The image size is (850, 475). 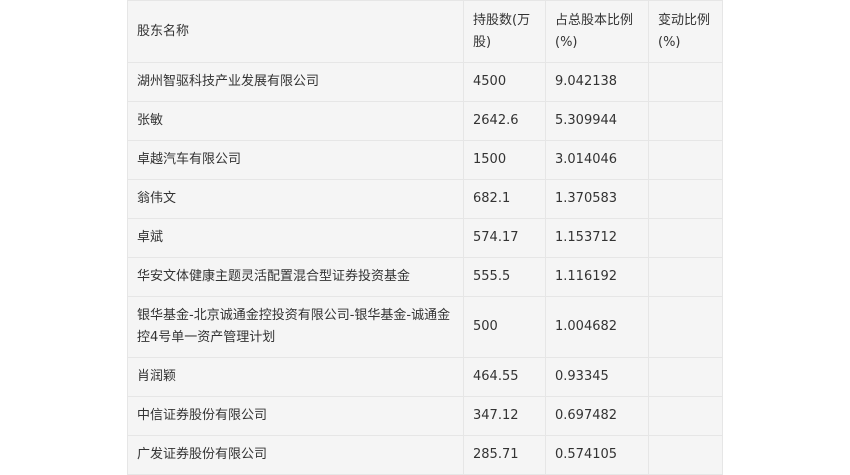 I want to click on cell-shares-held: 555.5, so click(x=504, y=277).